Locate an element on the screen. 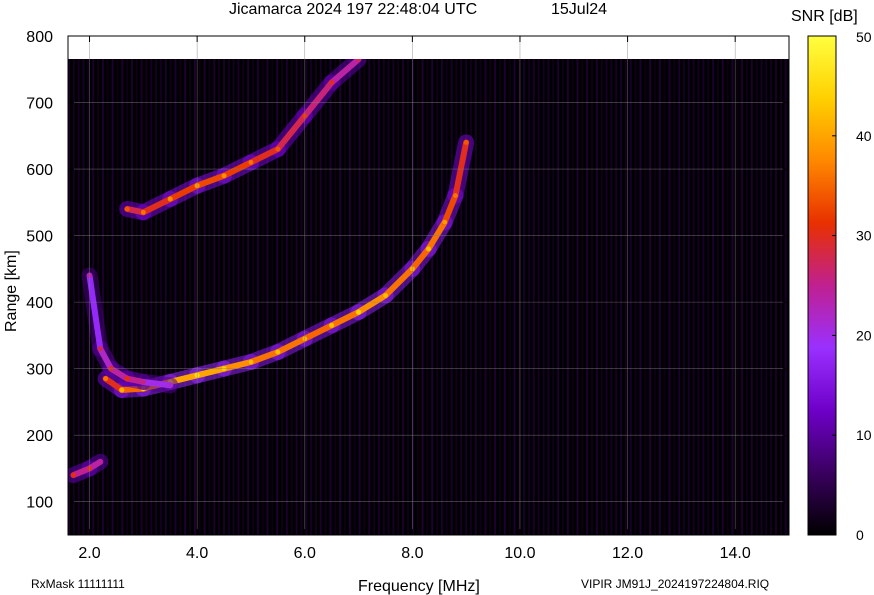 The image size is (874, 595). x-tick-label: 2.0 is located at coordinates (89, 553).